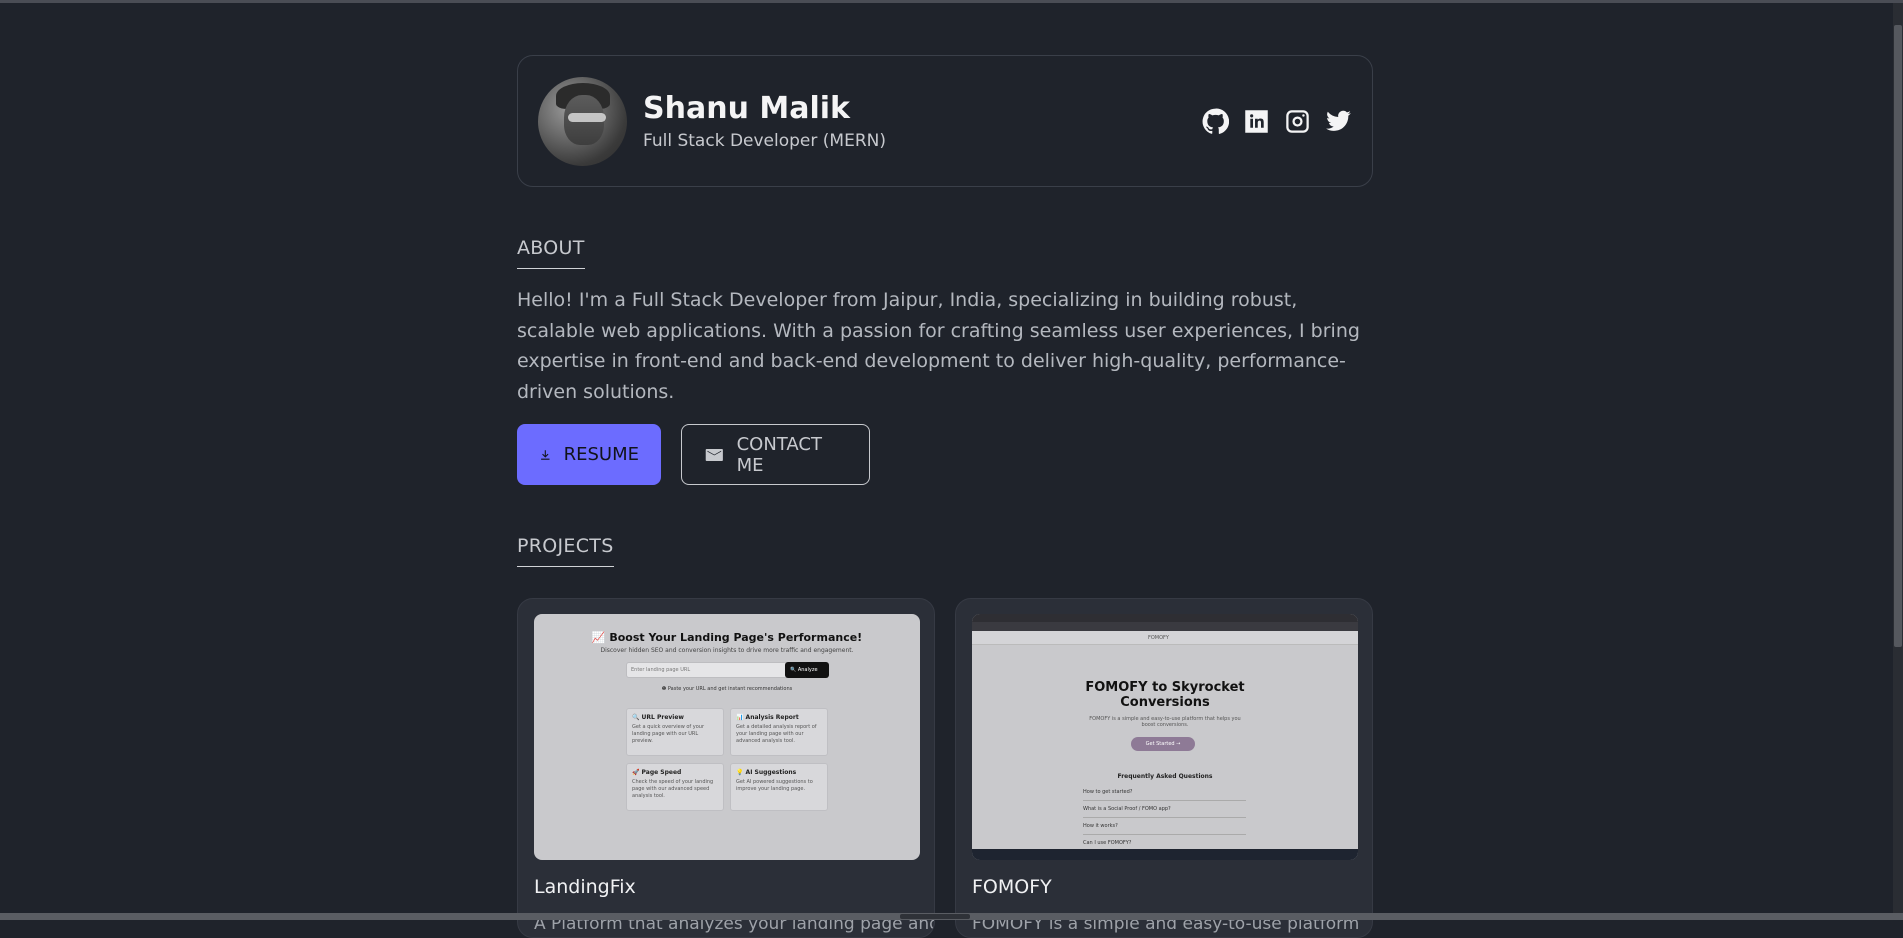 This screenshot has width=1903, height=938. Describe the element at coordinates (726, 887) in the screenshot. I see `project-title: LandingFix` at that location.